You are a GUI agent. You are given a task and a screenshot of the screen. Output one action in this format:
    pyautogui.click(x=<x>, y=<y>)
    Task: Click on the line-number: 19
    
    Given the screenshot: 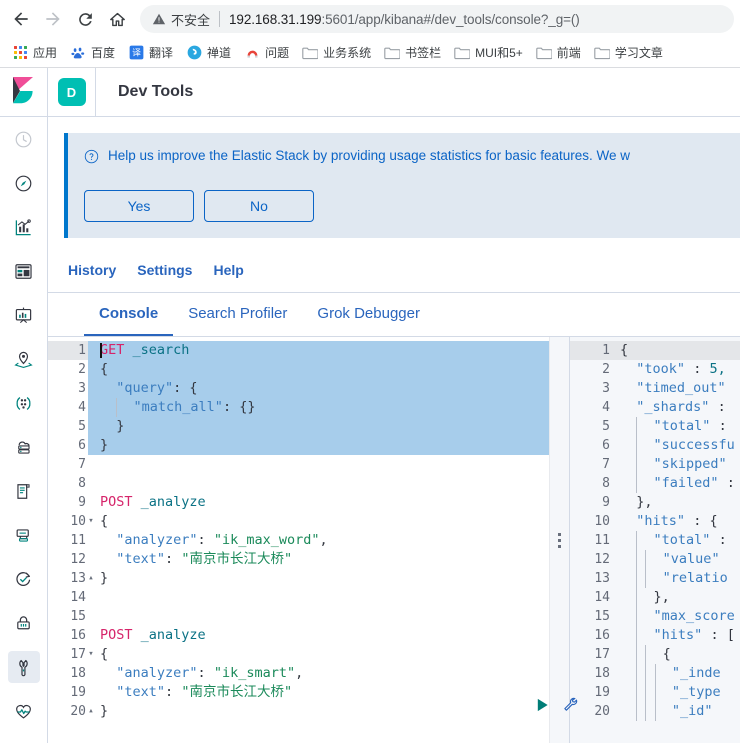 What is the action you would take?
    pyautogui.click(x=78, y=692)
    